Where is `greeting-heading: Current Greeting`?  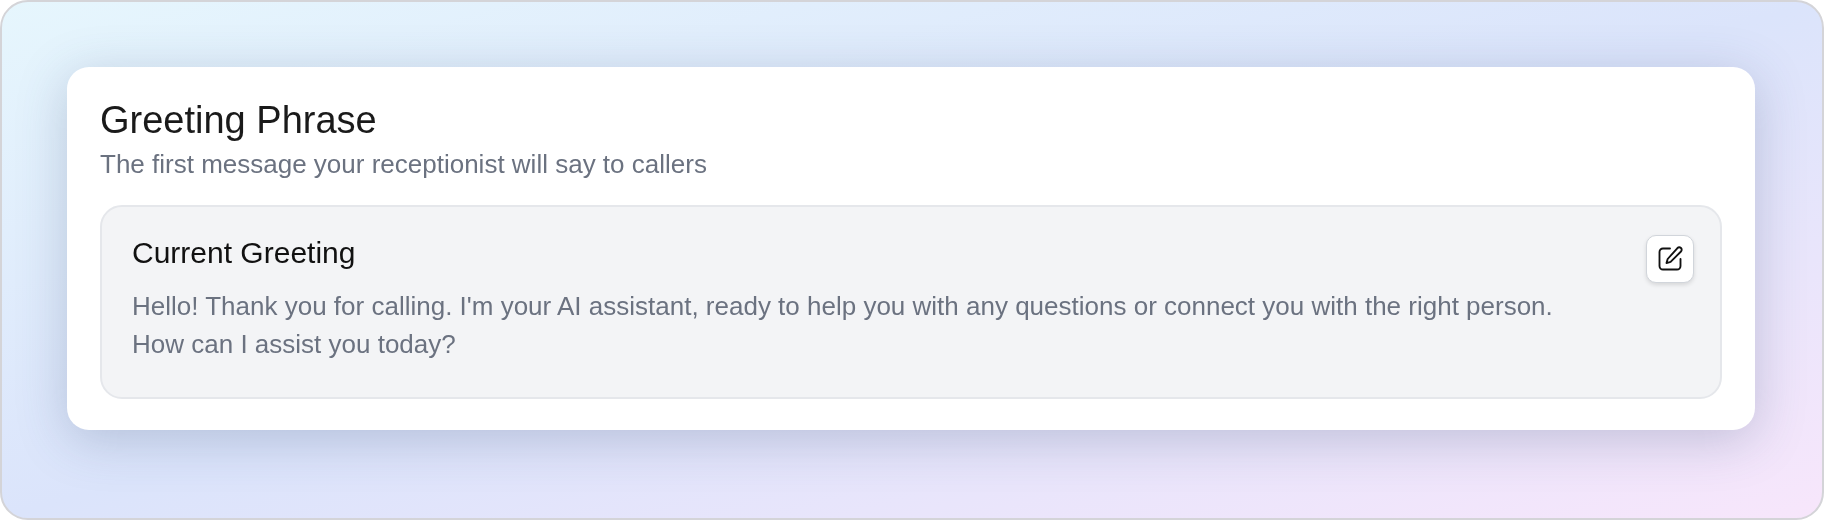
greeting-heading: Current Greeting is located at coordinates (244, 253).